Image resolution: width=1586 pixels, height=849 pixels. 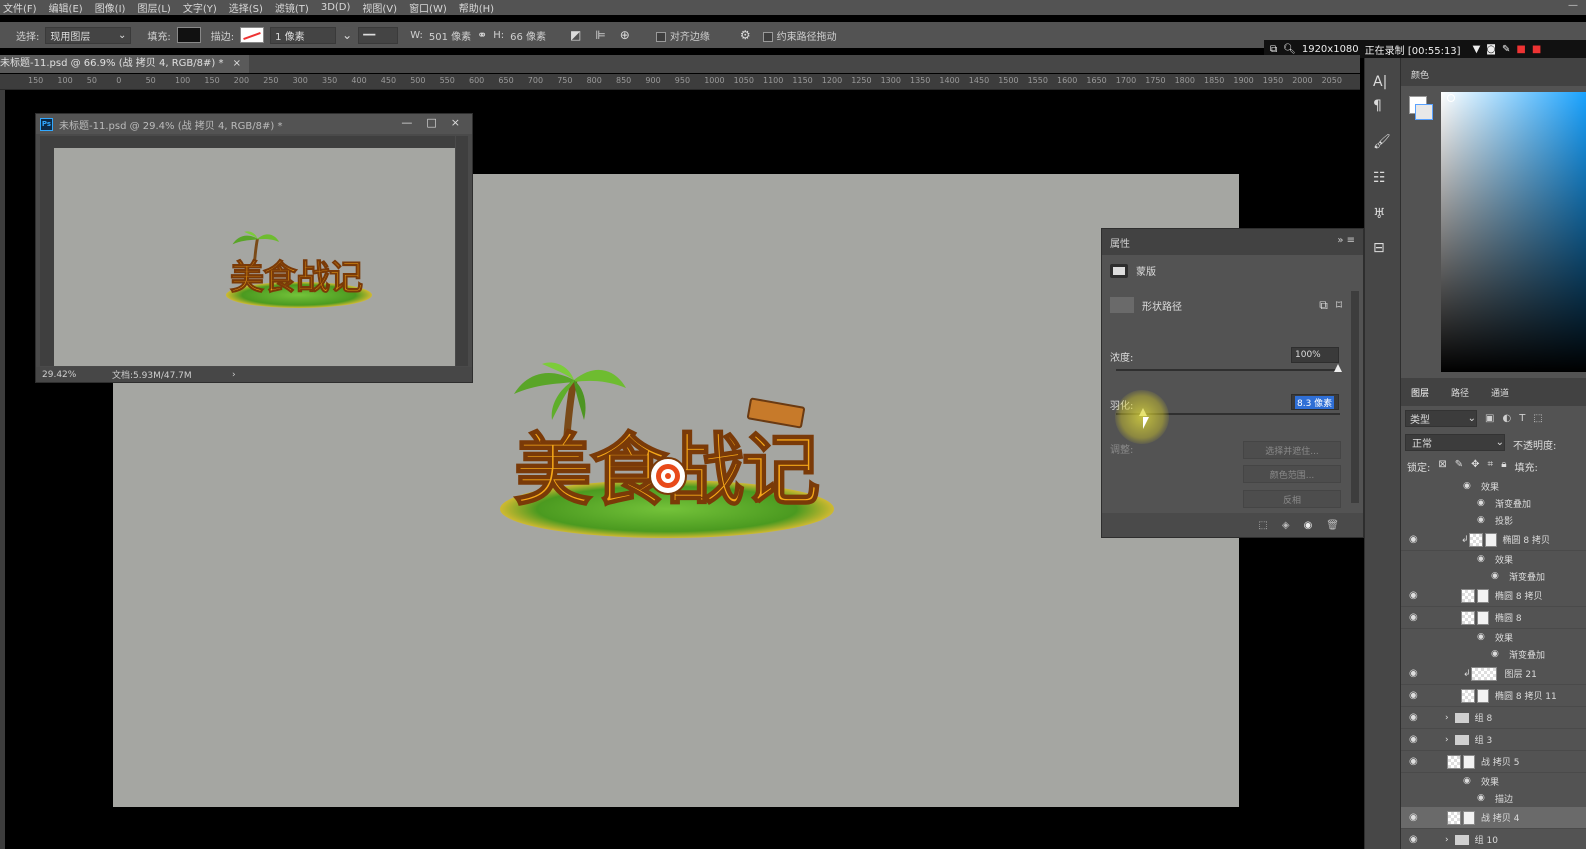 What do you see at coordinates (1262, 525) in the screenshot?
I see `load-selection-icon: ⬚` at bounding box center [1262, 525].